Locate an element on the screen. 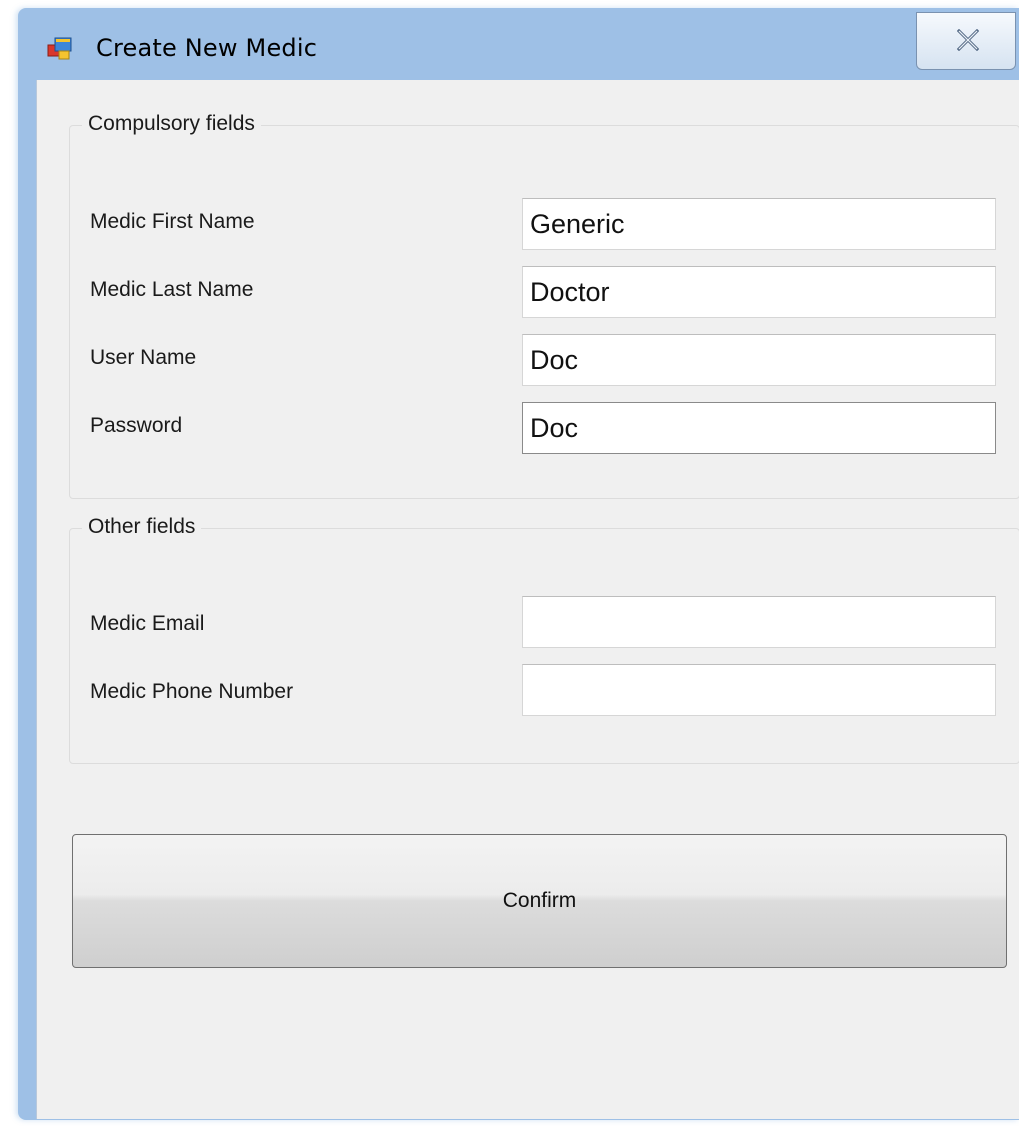 This screenshot has height=1126, width=1019. email-label: Medic Email is located at coordinates (147, 623).